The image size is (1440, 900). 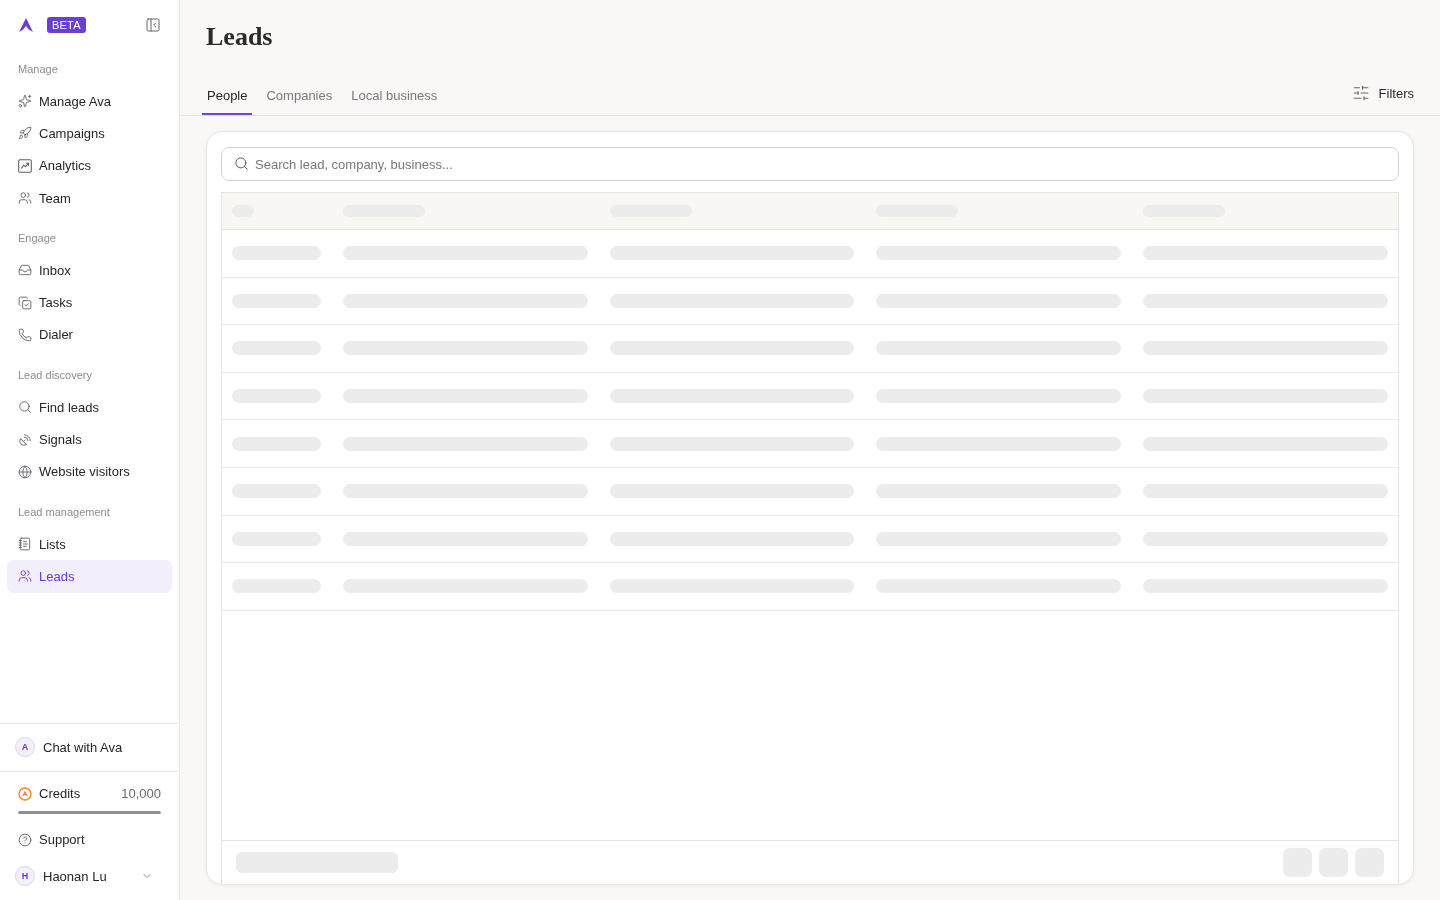 What do you see at coordinates (239, 37) in the screenshot?
I see `page-title: Leads` at bounding box center [239, 37].